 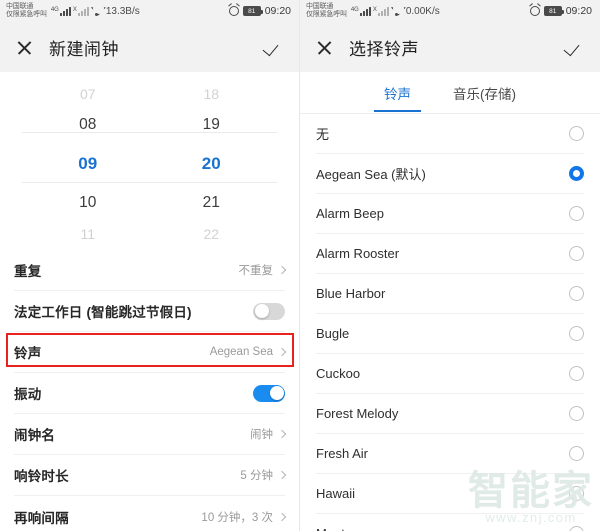 I want to click on ringtone-tabs: 铃声 音乐(存储), so click(x=450, y=93).